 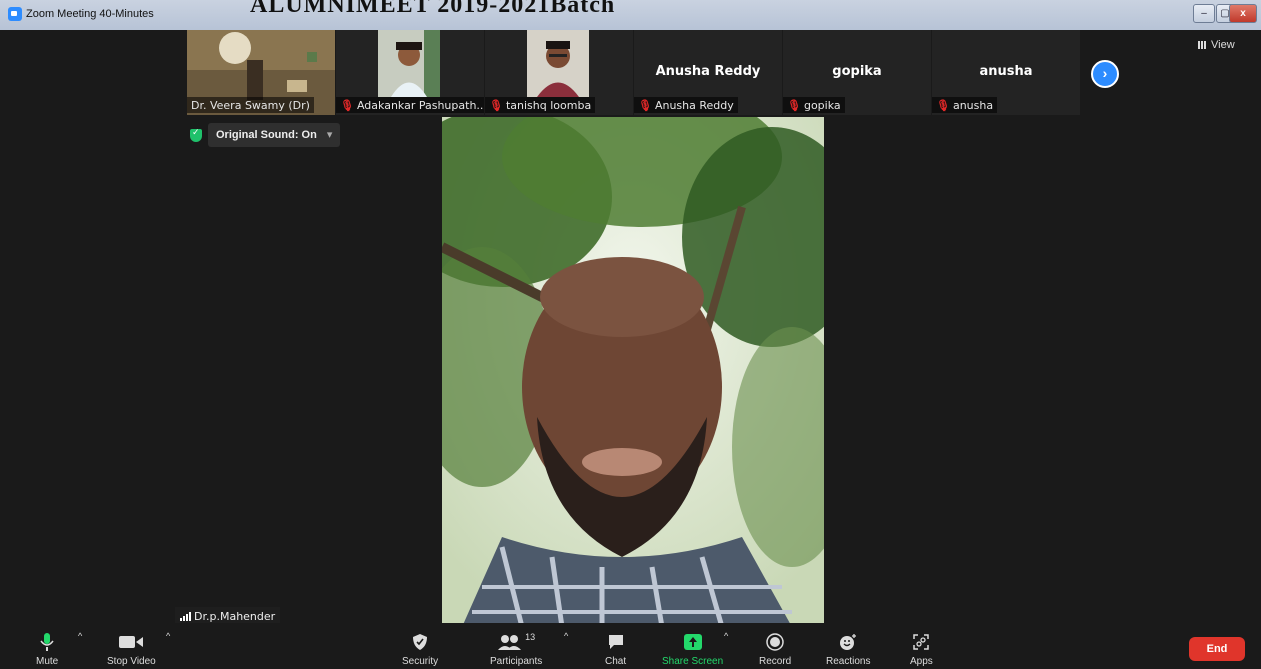 I want to click on participant-display-name: anusha, so click(x=1006, y=71).